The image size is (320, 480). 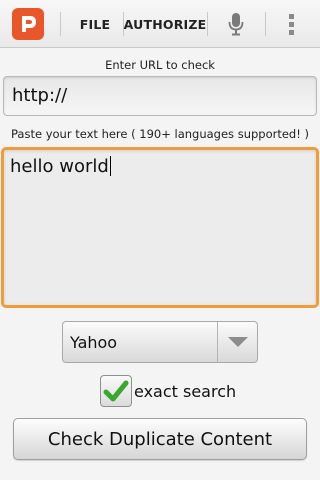 What do you see at coordinates (160, 439) in the screenshot?
I see `check-duplicate-content-button: Check Duplicate Content` at bounding box center [160, 439].